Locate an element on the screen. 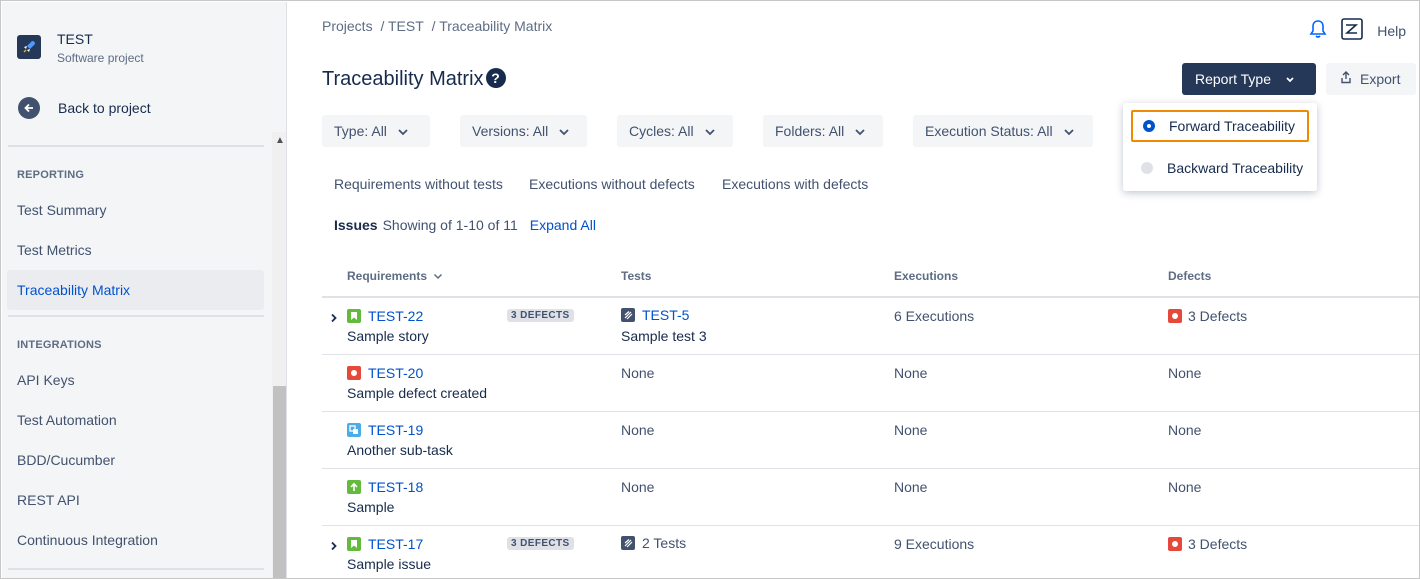  filter-versions: Versions: All is located at coordinates (523, 131).